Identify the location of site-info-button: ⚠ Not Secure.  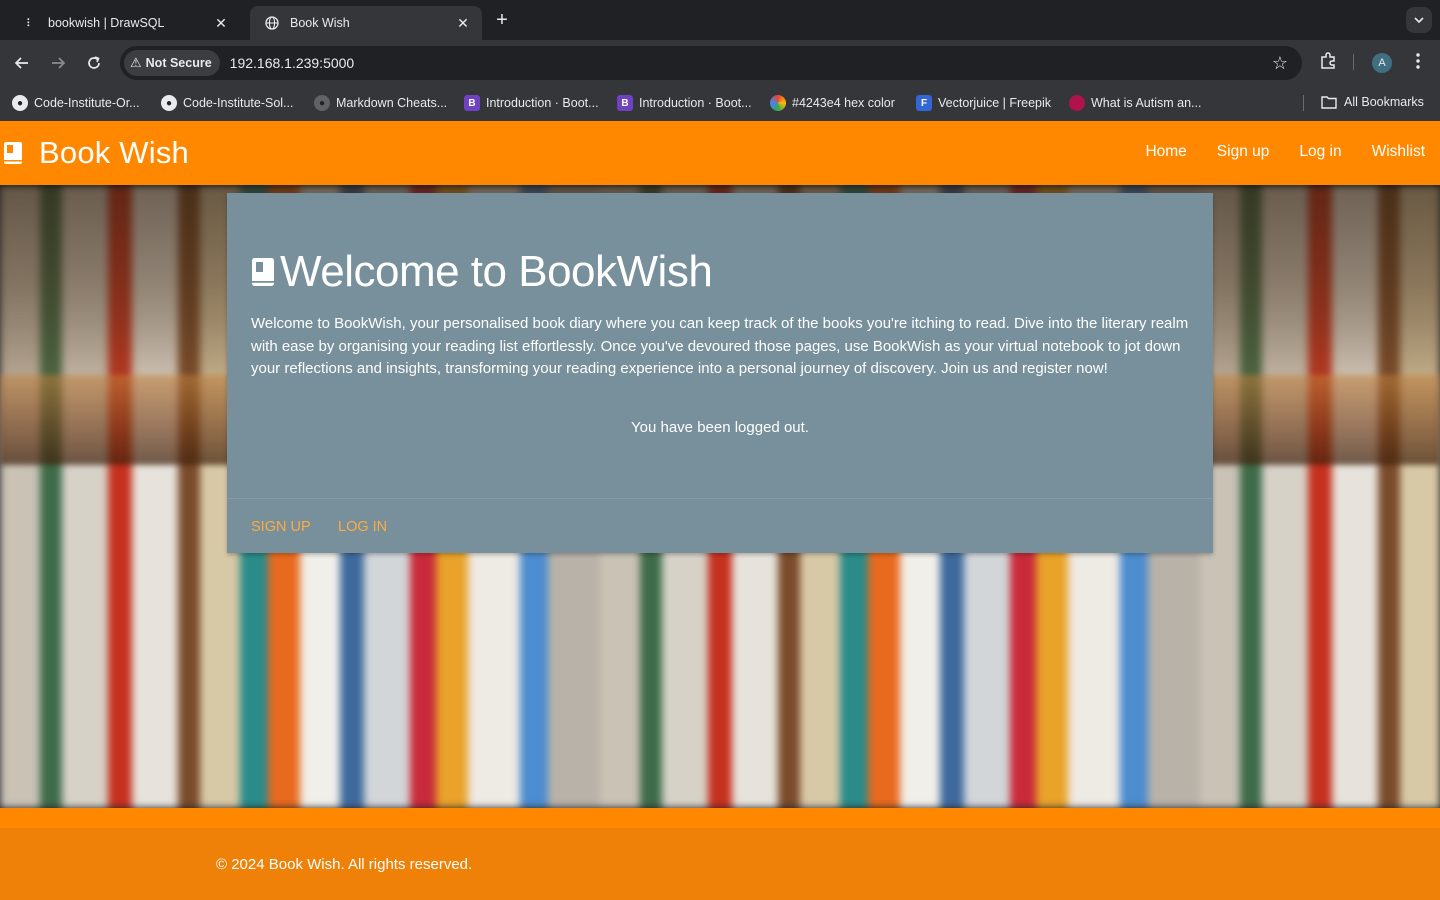
(172, 63).